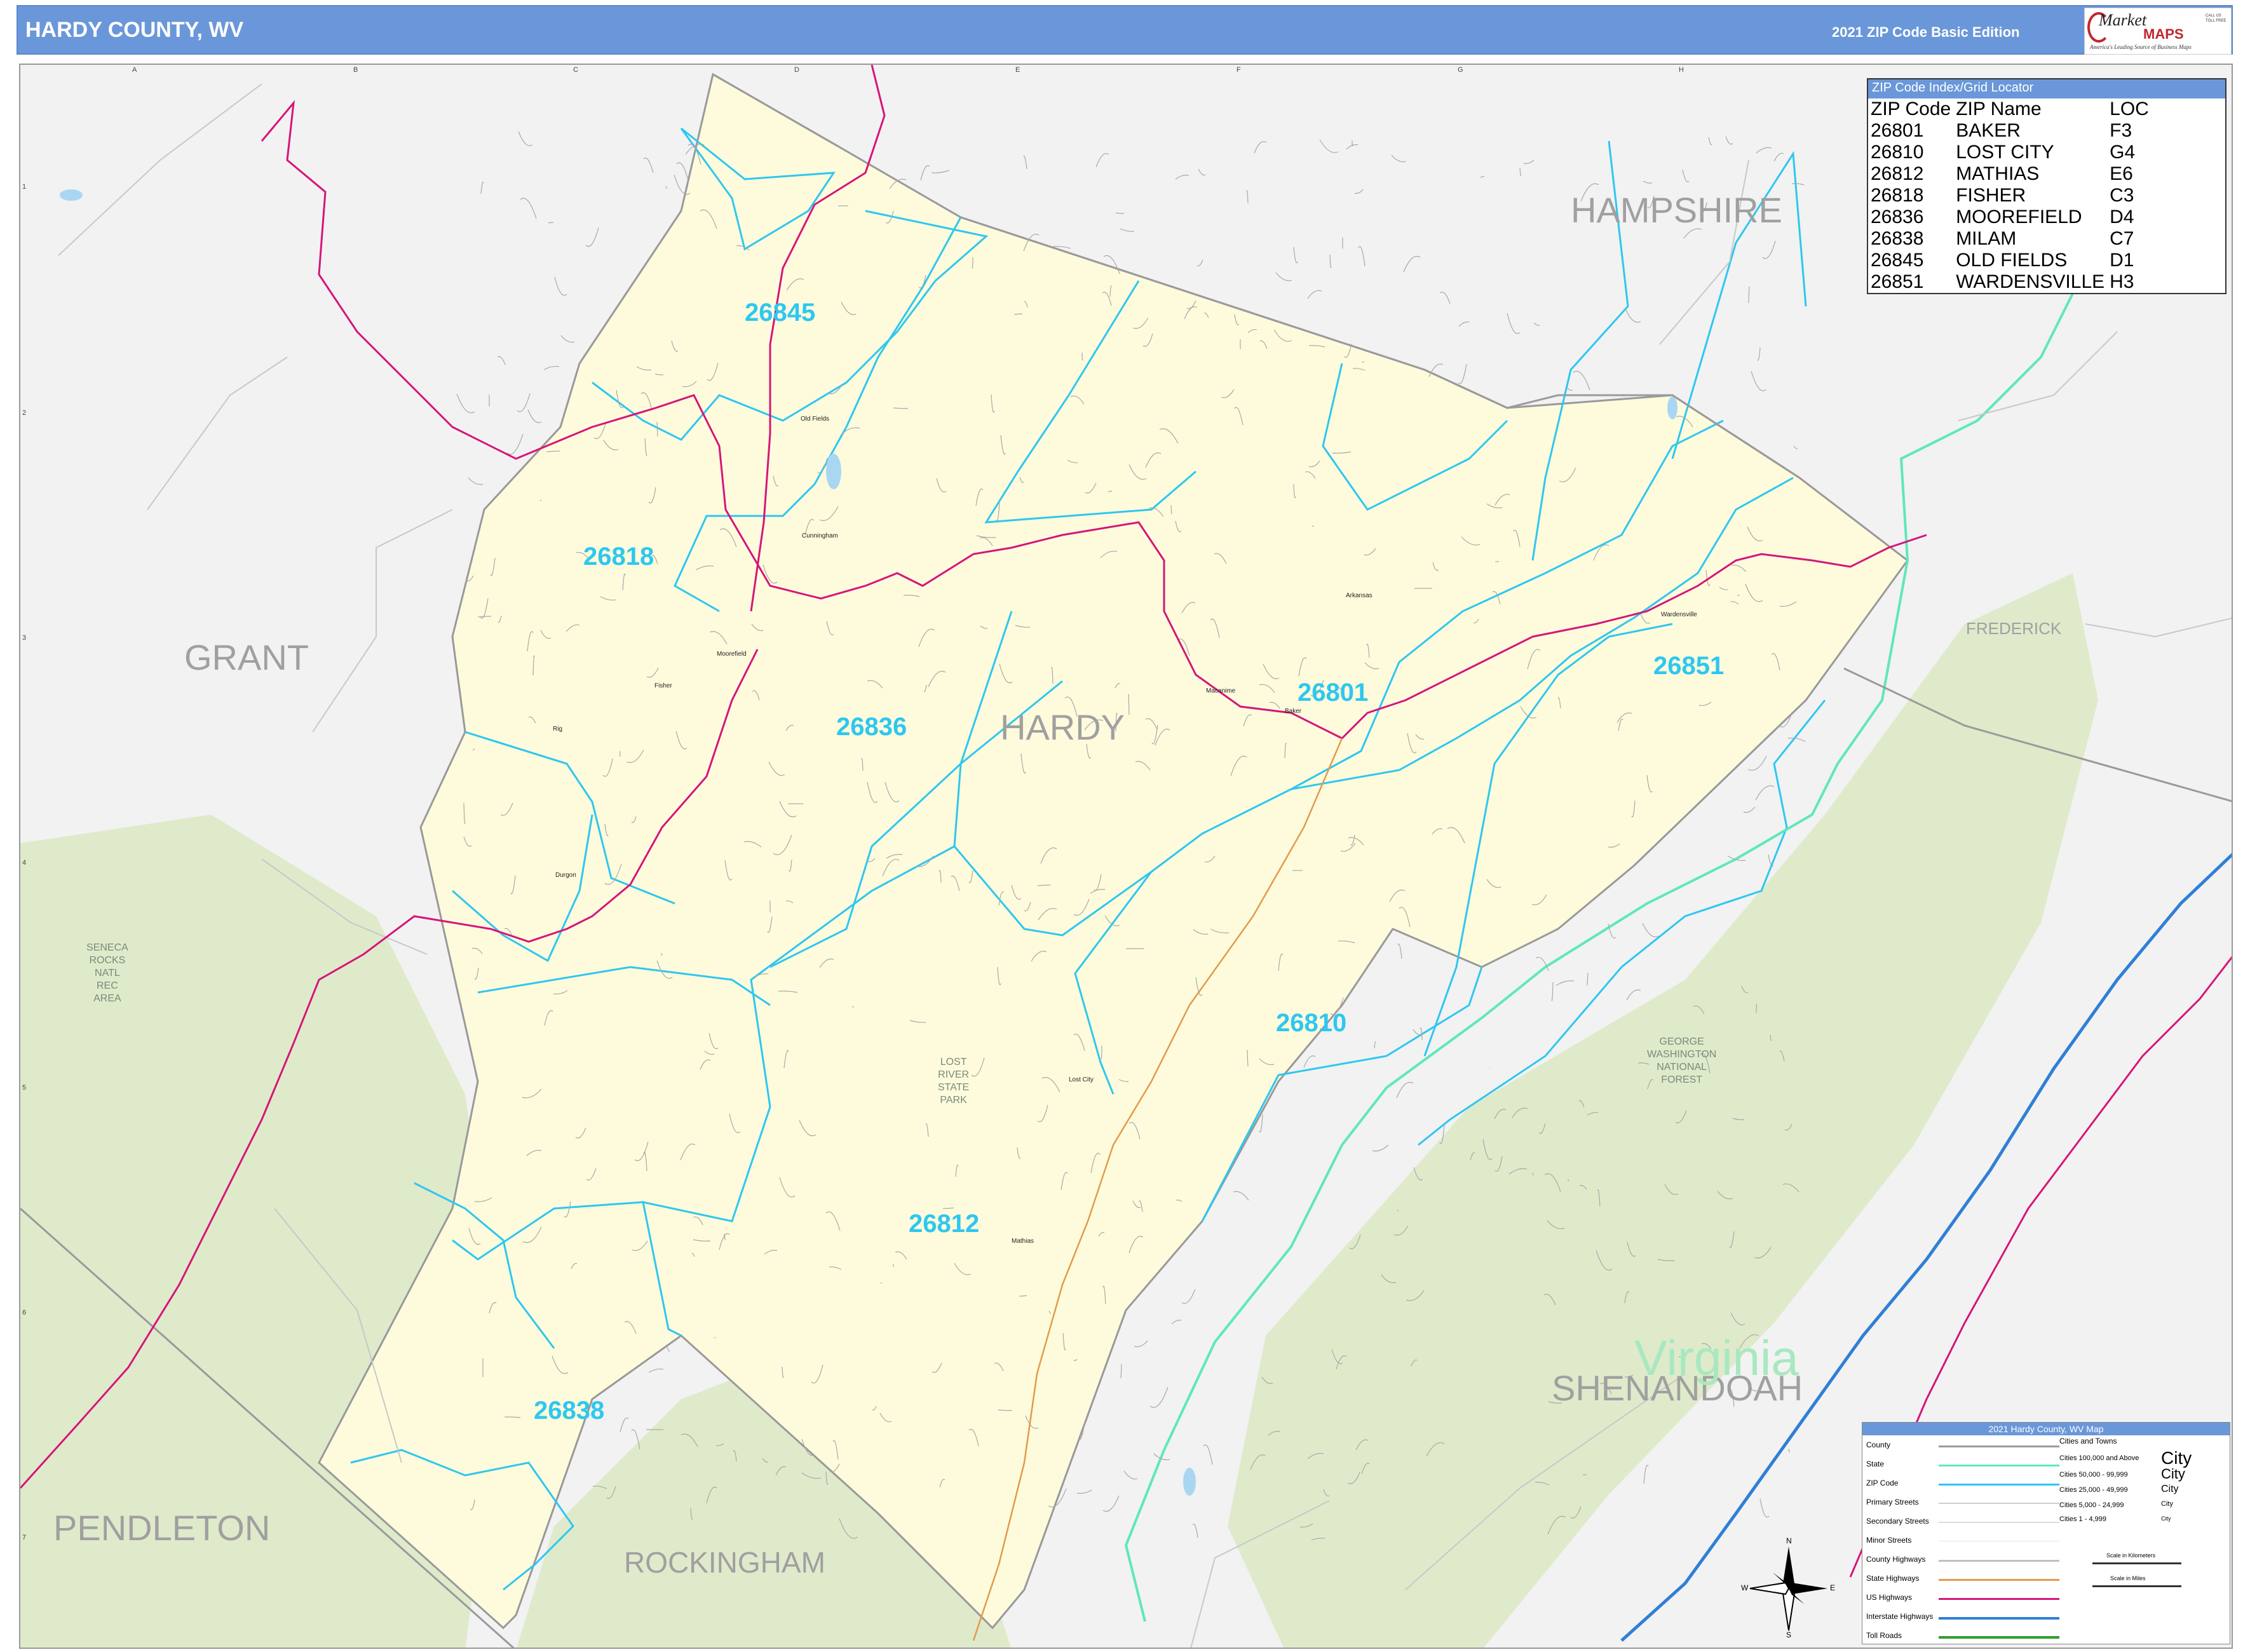  I want to click on zip-index-header: LOC, so click(2129, 109).